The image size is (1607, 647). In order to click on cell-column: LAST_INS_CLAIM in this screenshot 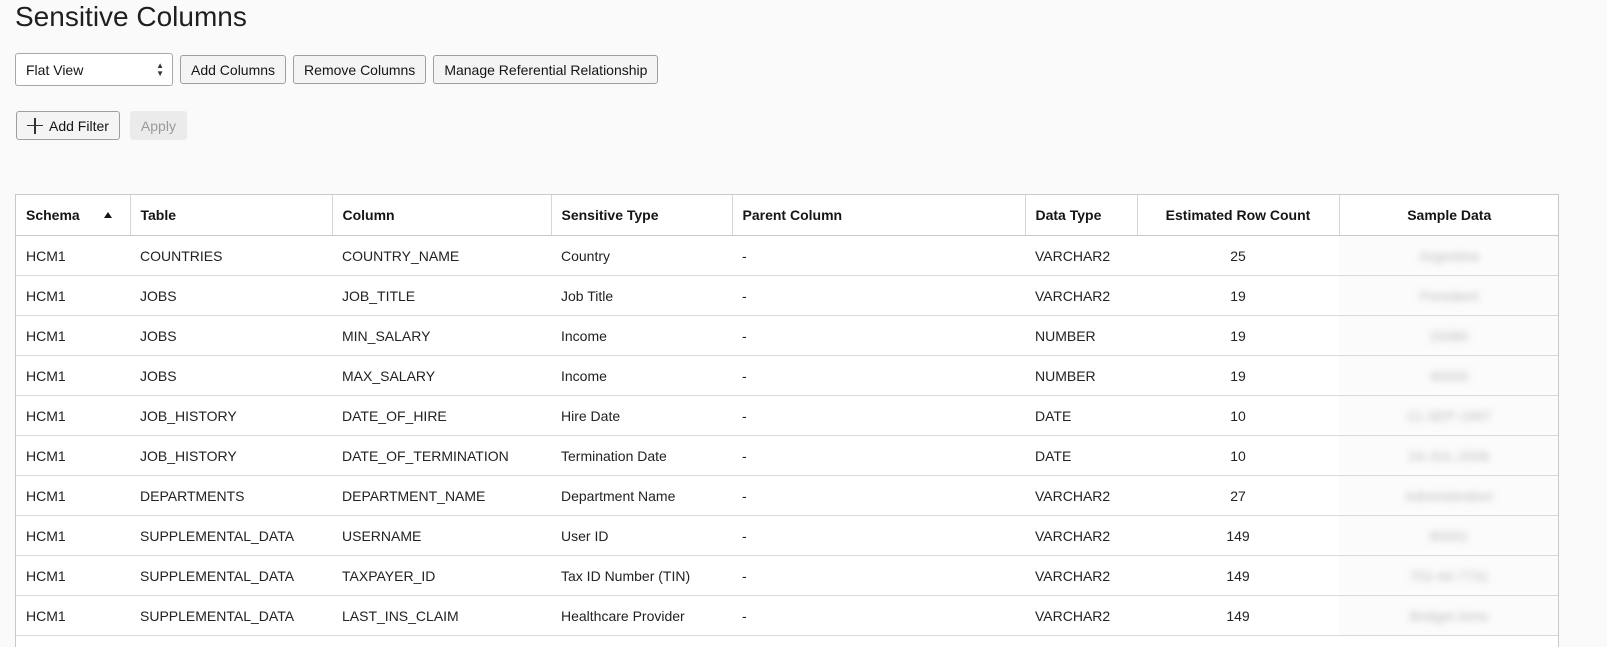, I will do `click(441, 615)`.